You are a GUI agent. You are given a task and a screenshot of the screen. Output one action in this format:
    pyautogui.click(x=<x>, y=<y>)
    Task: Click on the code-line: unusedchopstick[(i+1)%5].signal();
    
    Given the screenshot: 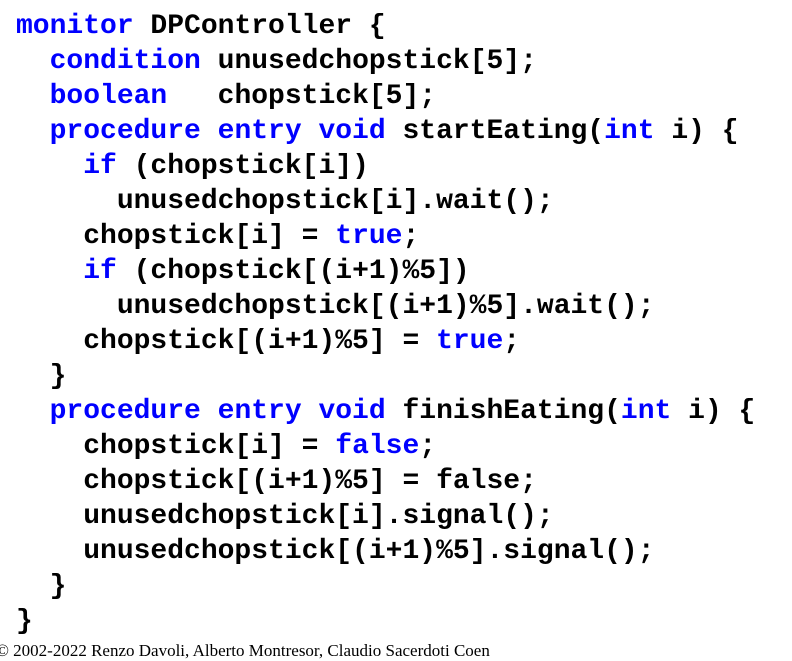 What is the action you would take?
    pyautogui.click(x=385, y=551)
    